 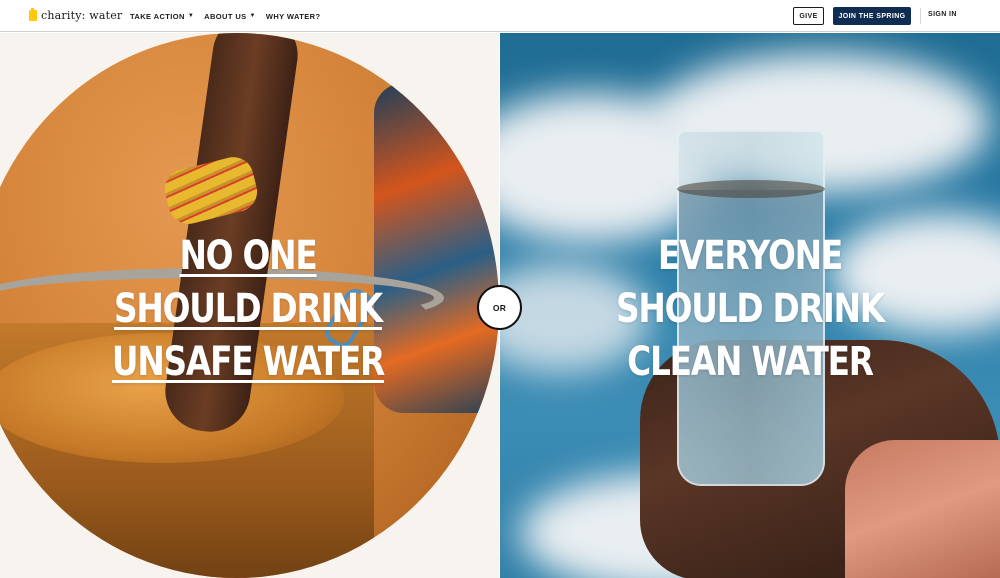 I want to click on sleeve-image, so click(x=922, y=509).